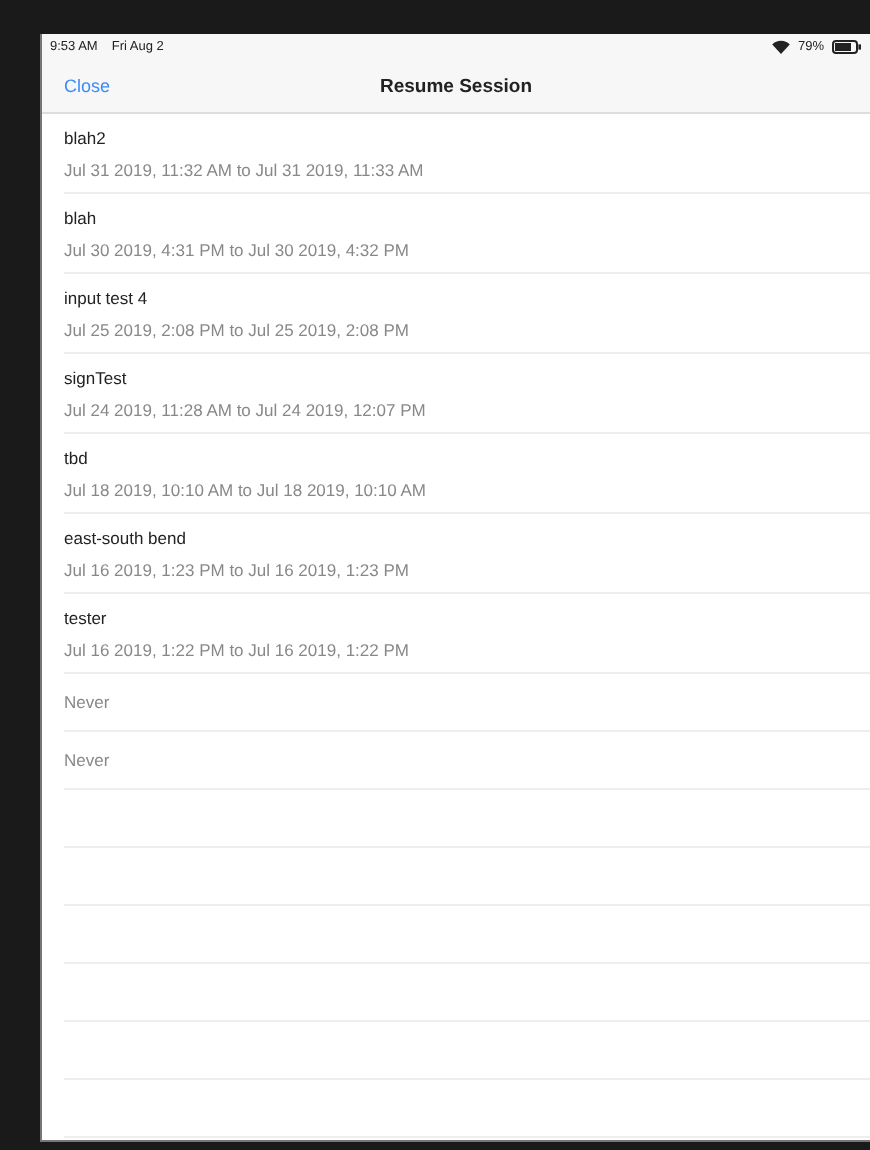  I want to click on session-name: blah, so click(81, 217).